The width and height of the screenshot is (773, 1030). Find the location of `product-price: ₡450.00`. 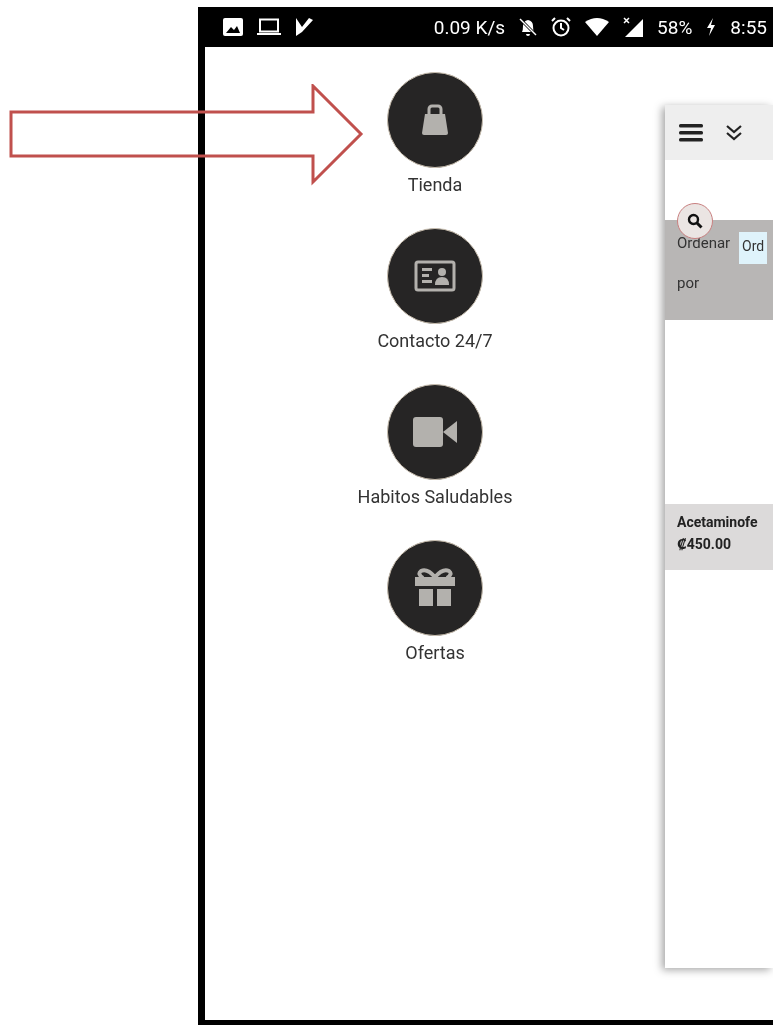

product-price: ₡450.00 is located at coordinates (704, 544).